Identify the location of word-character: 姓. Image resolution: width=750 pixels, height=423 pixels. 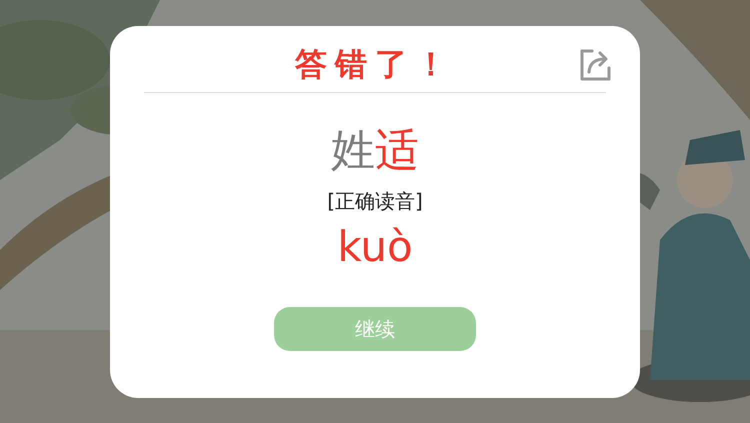
(353, 150).